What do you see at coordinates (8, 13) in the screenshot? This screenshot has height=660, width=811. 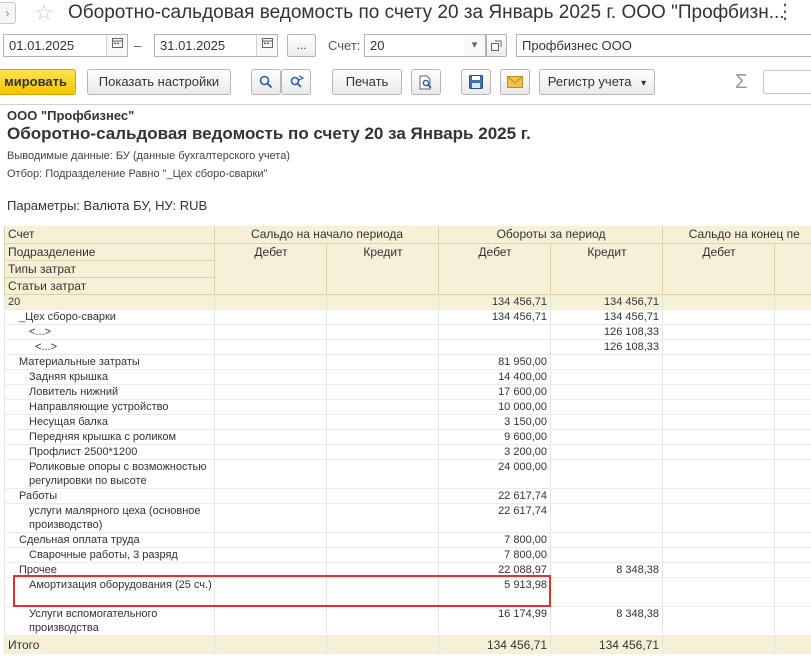 I see `forward-button: ›` at bounding box center [8, 13].